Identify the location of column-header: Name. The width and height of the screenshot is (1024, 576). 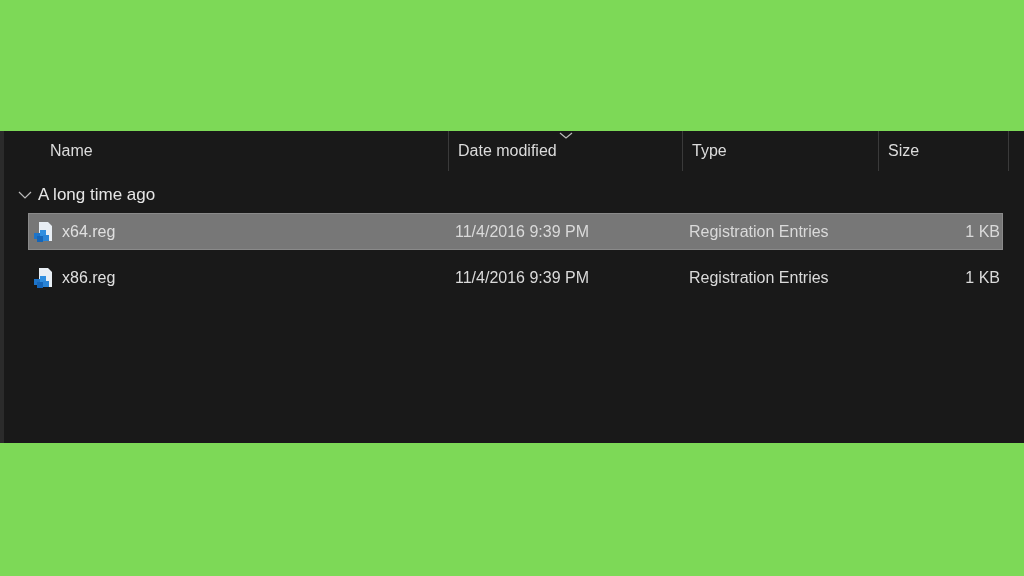
(238, 151).